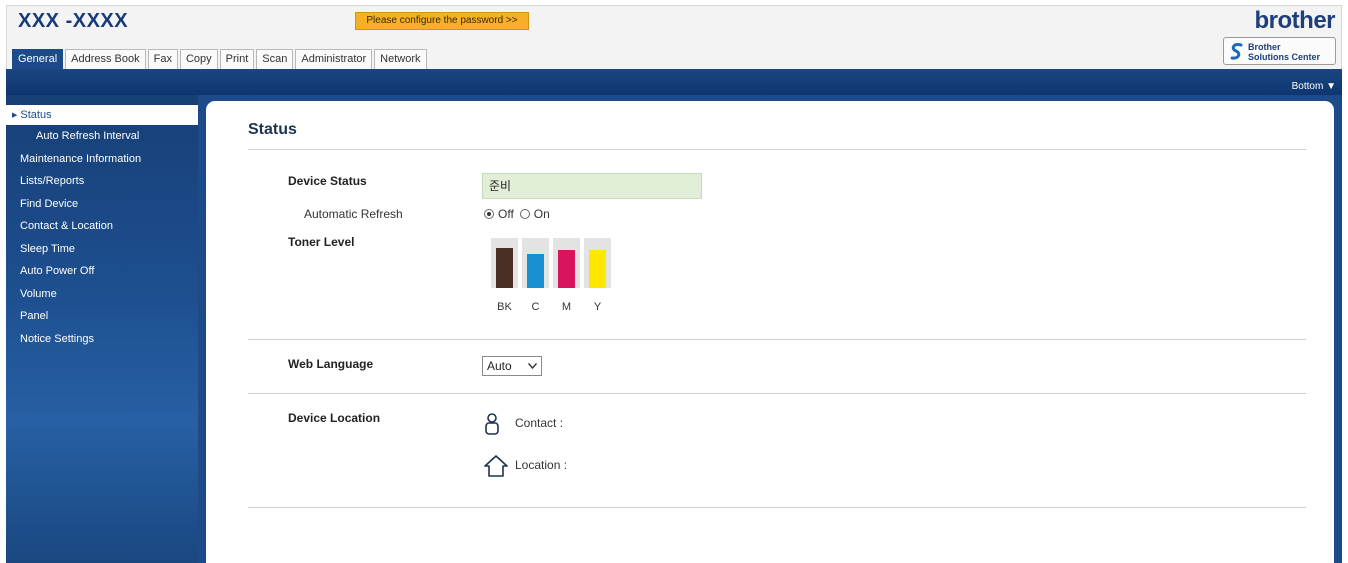  I want to click on toner-m-fill, so click(566, 269).